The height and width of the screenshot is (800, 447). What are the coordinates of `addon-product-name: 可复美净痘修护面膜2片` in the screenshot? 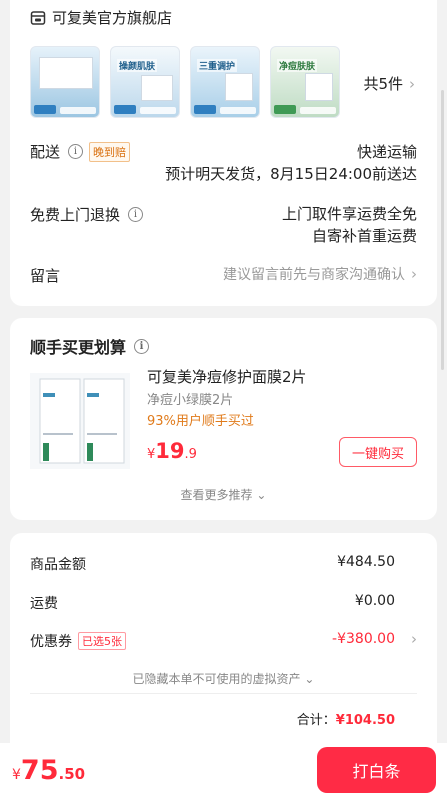 It's located at (227, 376).